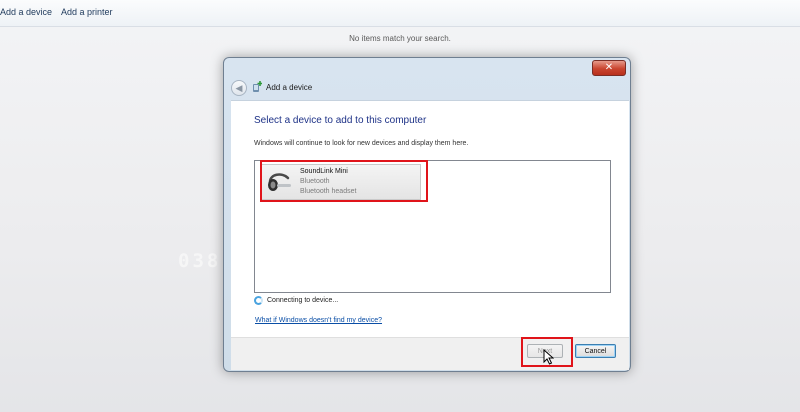 The image size is (800, 412). What do you see at coordinates (318, 320) in the screenshot?
I see `help-link: What if Windows doesn't find my device?` at bounding box center [318, 320].